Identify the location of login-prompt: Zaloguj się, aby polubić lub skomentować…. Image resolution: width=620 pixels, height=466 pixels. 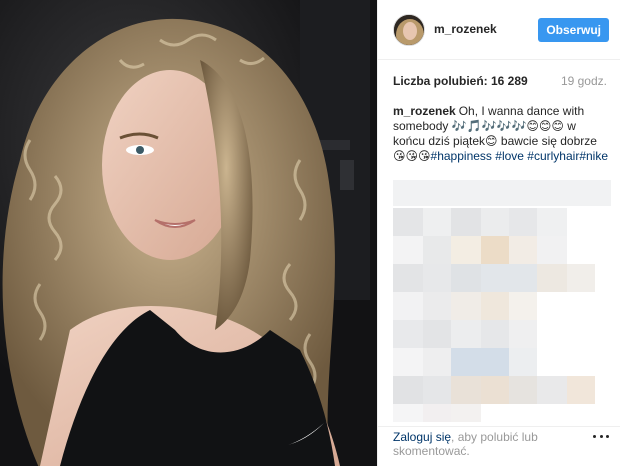
(490, 444).